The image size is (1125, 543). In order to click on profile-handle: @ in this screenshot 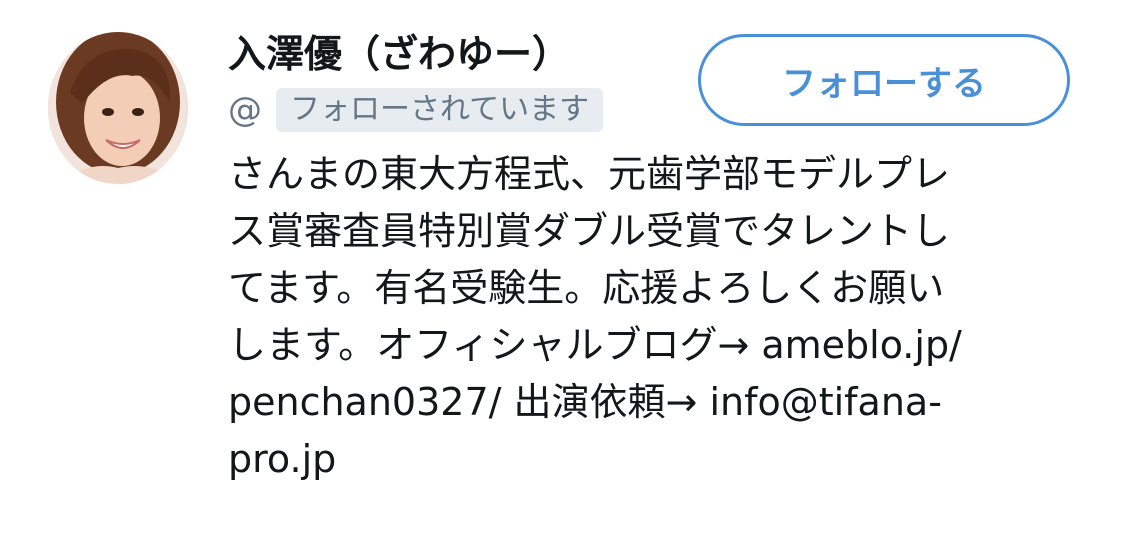, I will do `click(245, 110)`.